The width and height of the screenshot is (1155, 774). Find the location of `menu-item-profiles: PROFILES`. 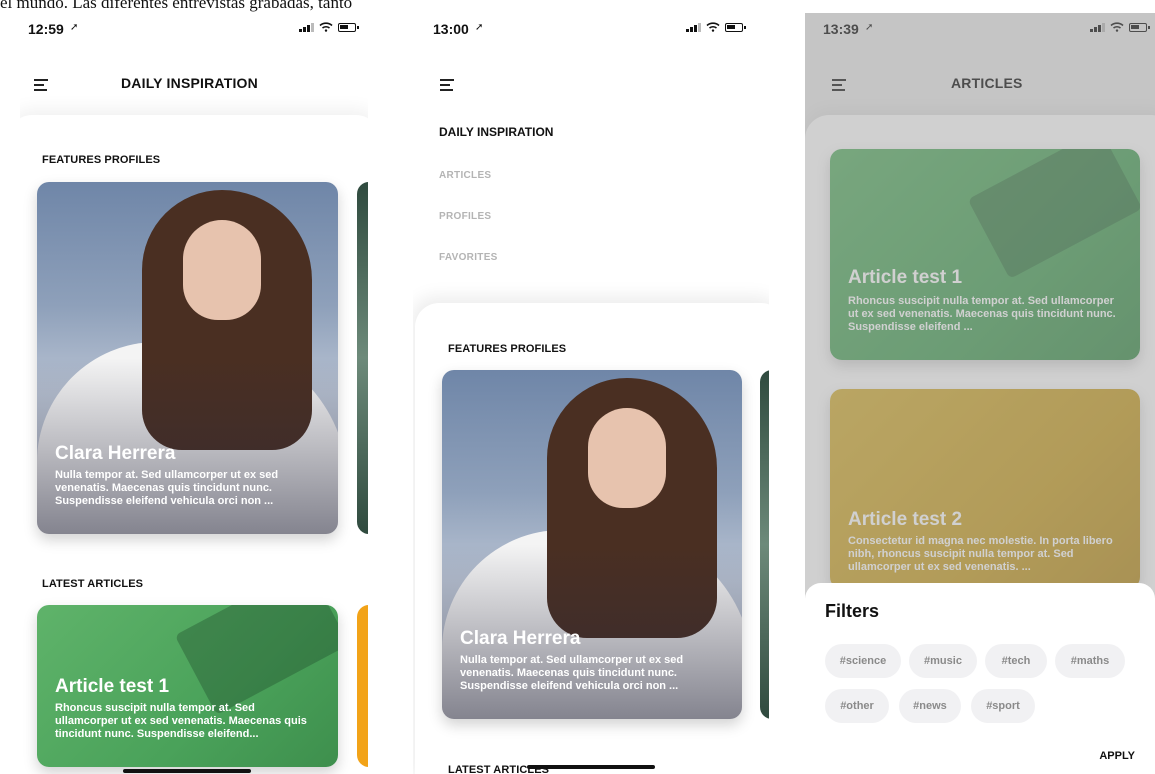

menu-item-profiles: PROFILES is located at coordinates (465, 216).